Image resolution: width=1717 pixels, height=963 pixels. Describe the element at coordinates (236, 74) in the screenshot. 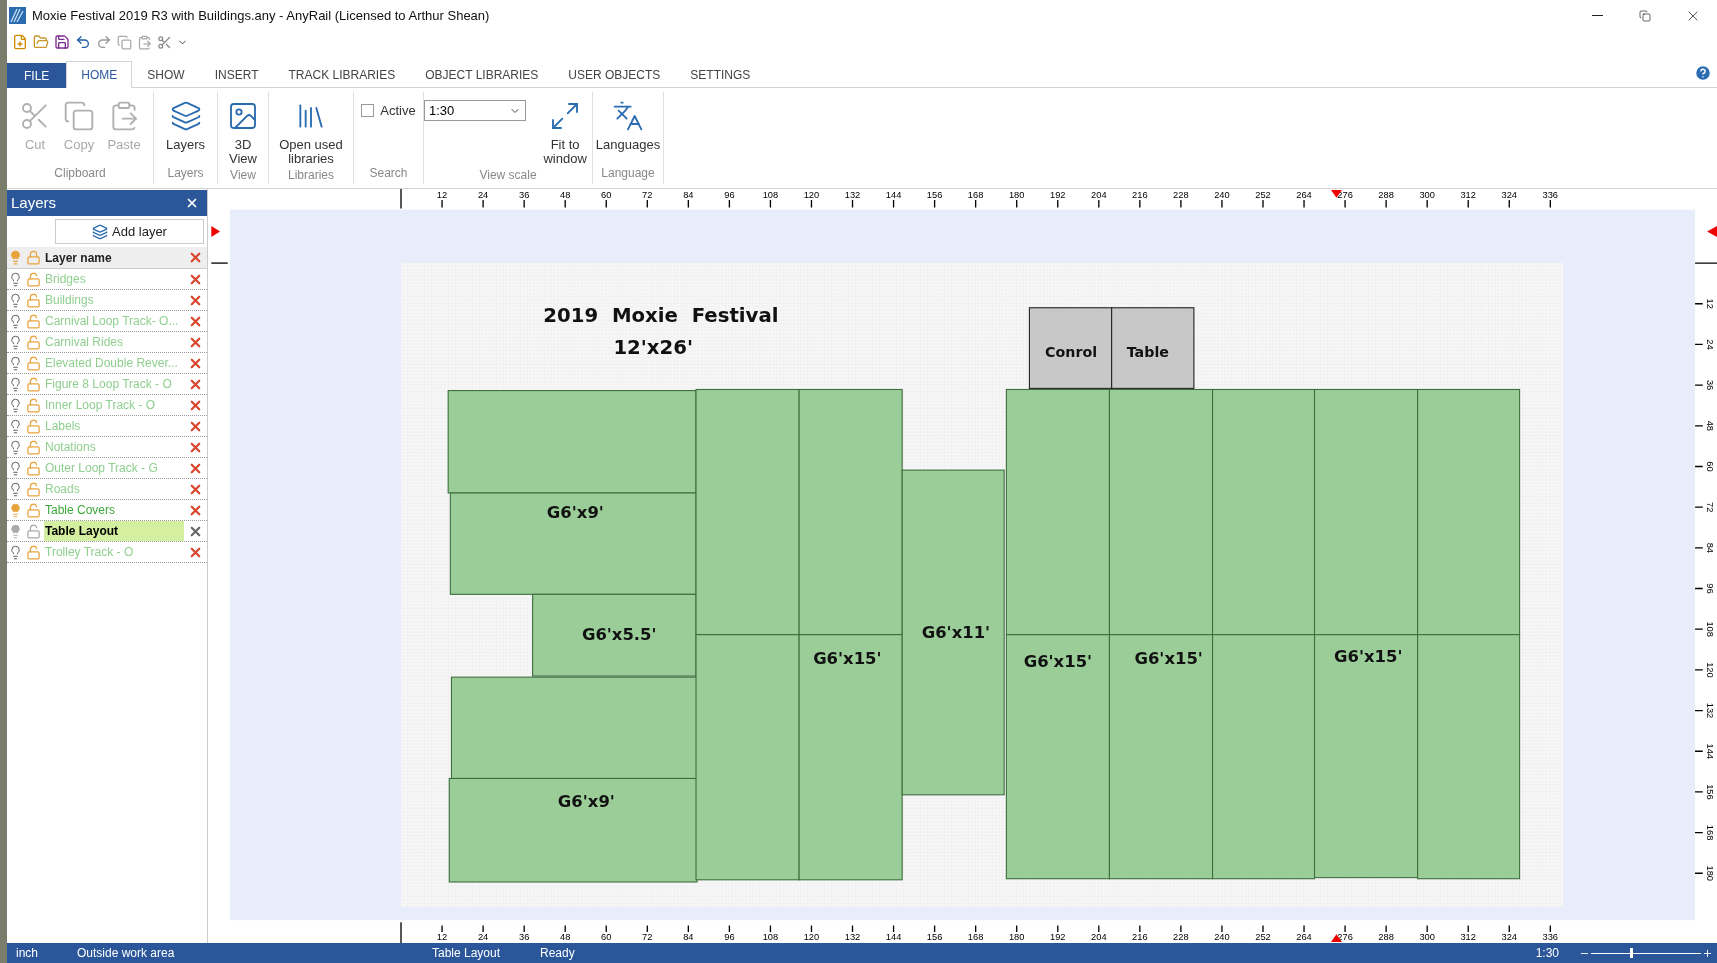

I see `ribbon-tab: INSERT` at that location.